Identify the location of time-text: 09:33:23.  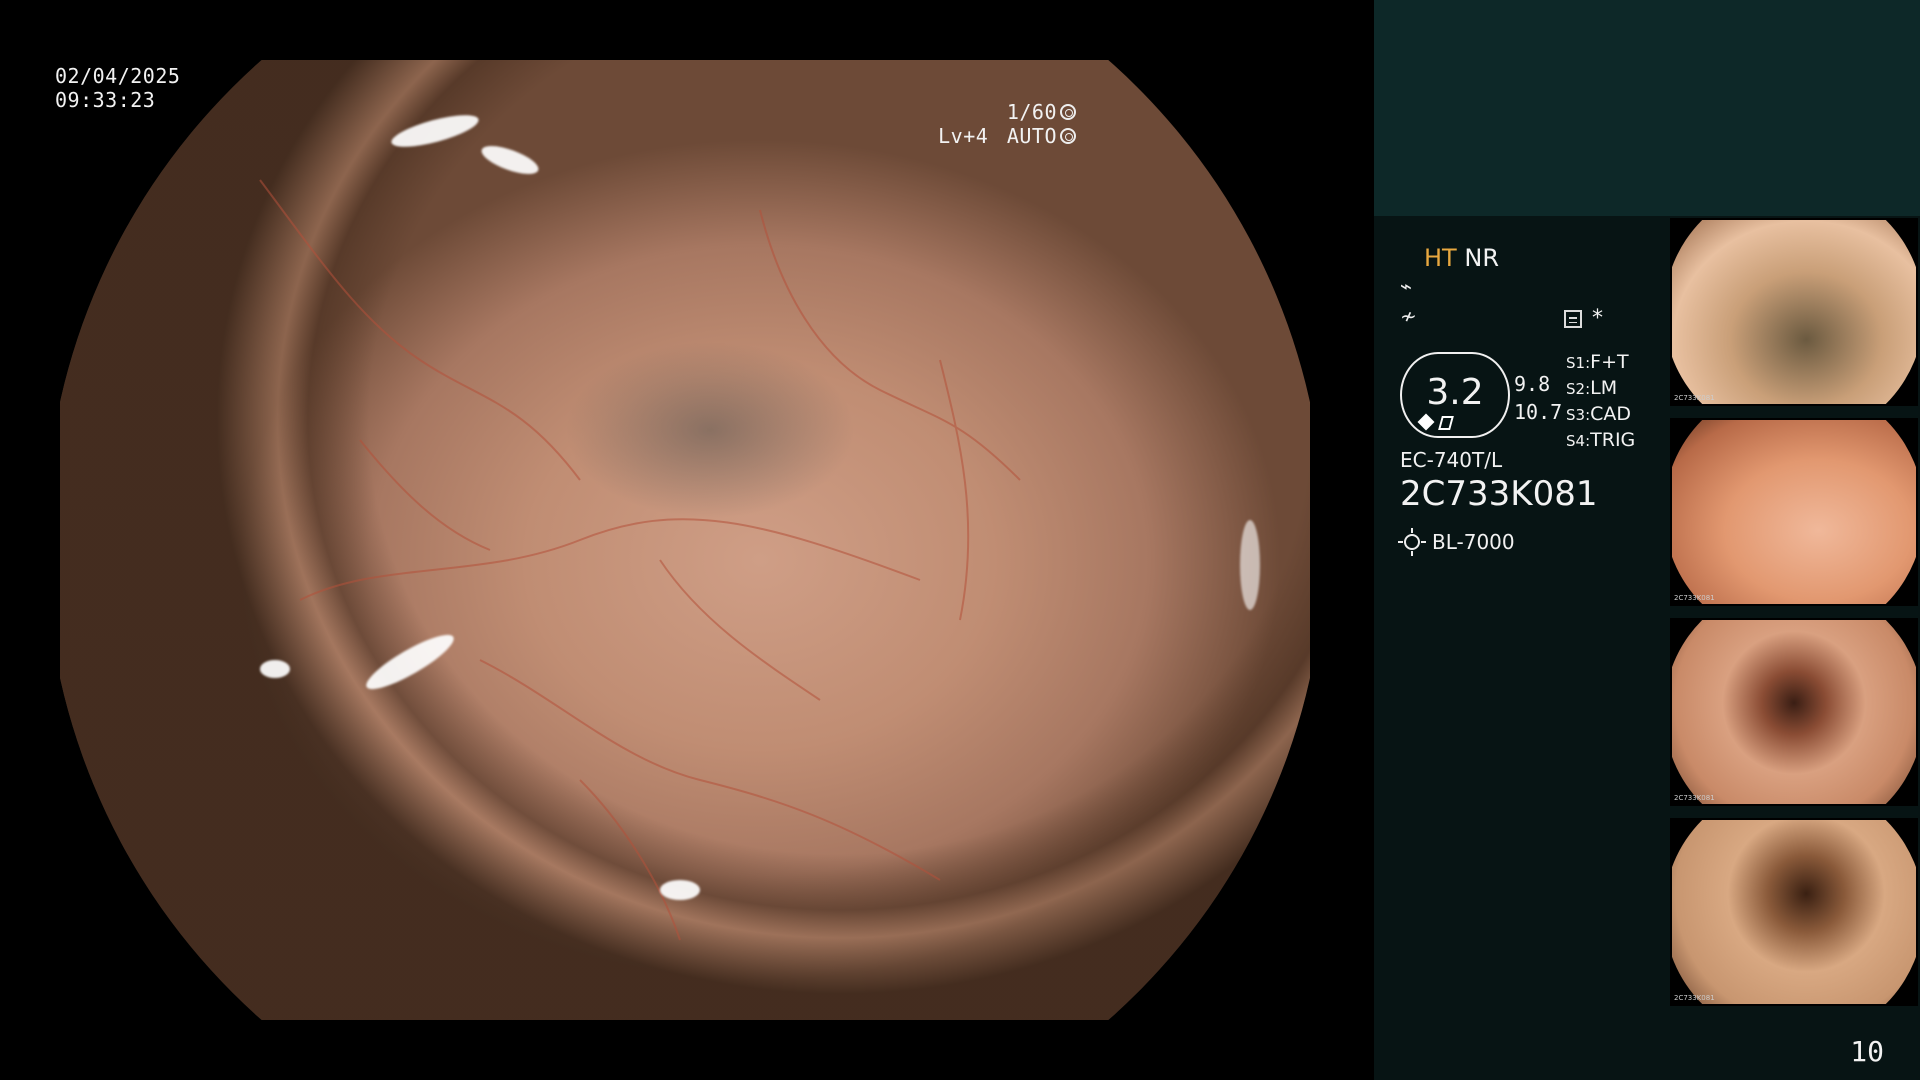
(105, 100).